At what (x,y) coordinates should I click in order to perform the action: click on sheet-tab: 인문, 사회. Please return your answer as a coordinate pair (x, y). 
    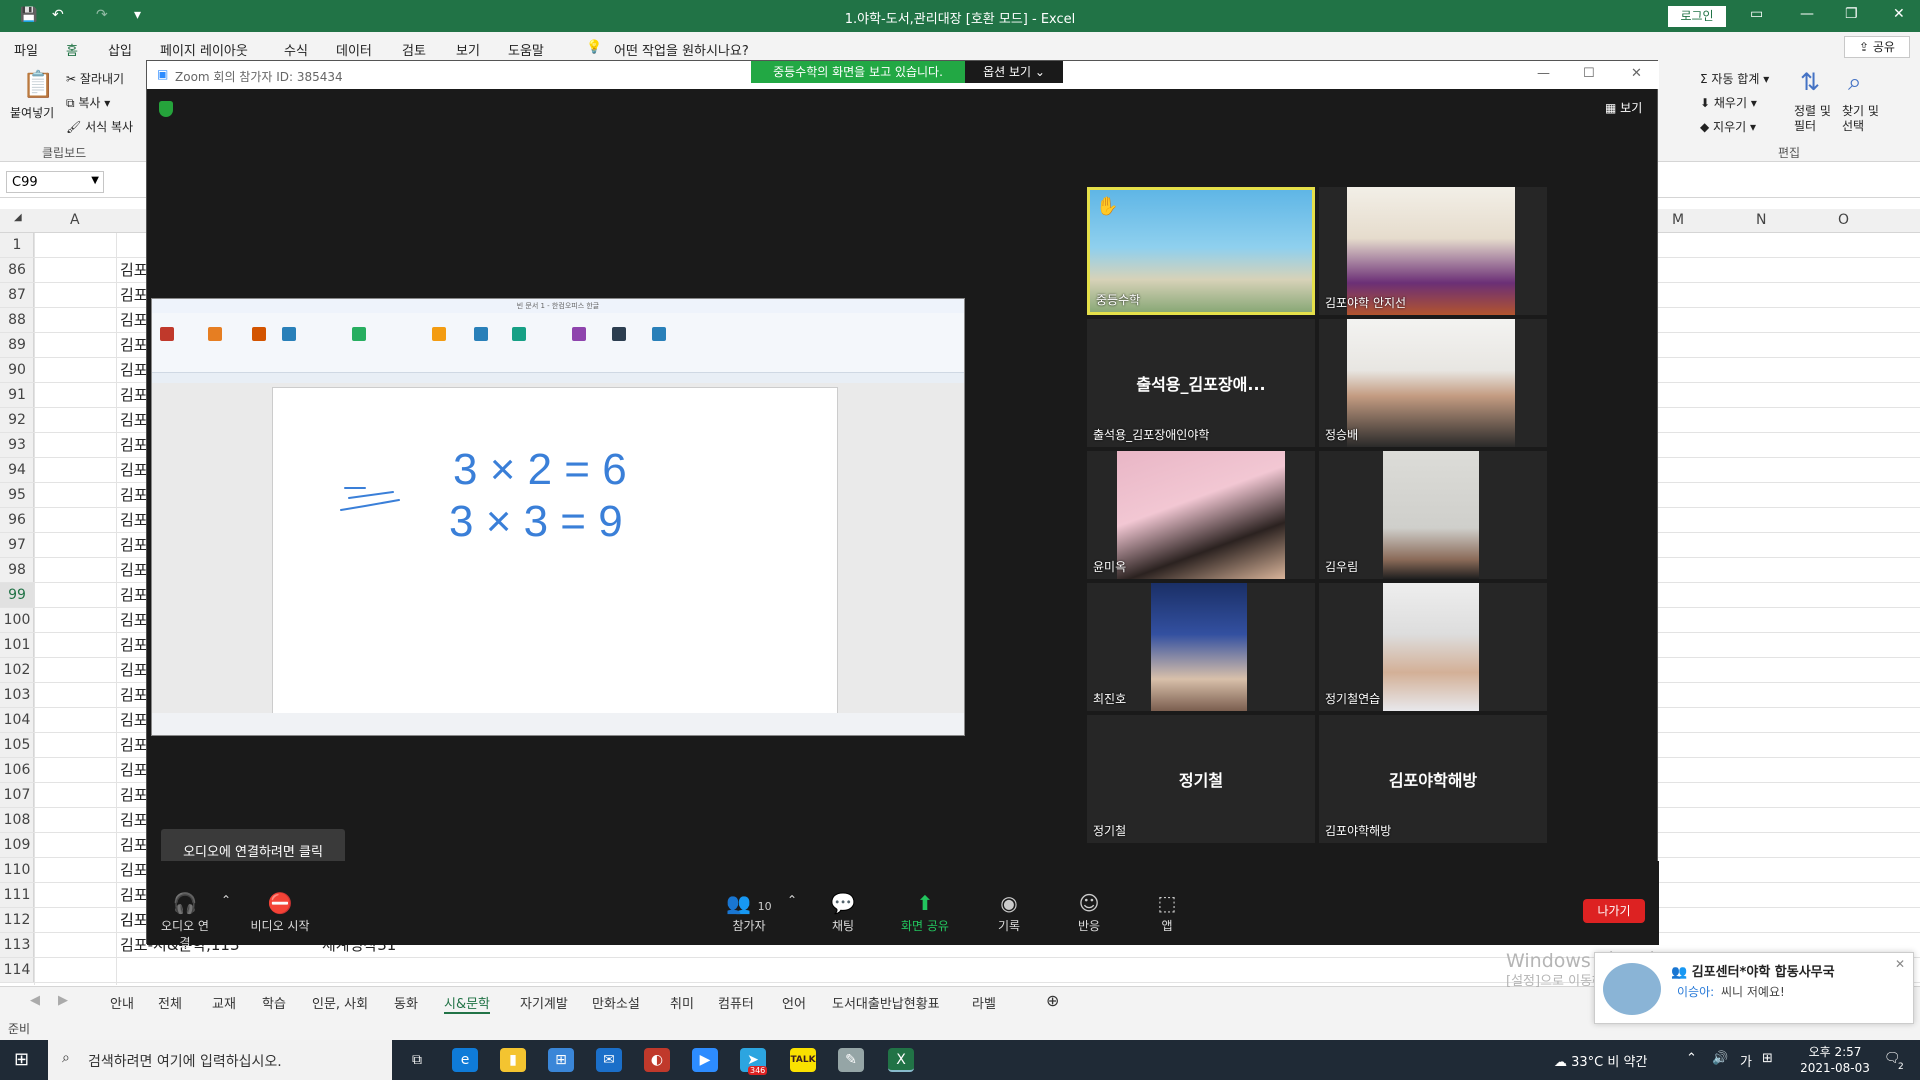
    Looking at the image, I should click on (340, 1002).